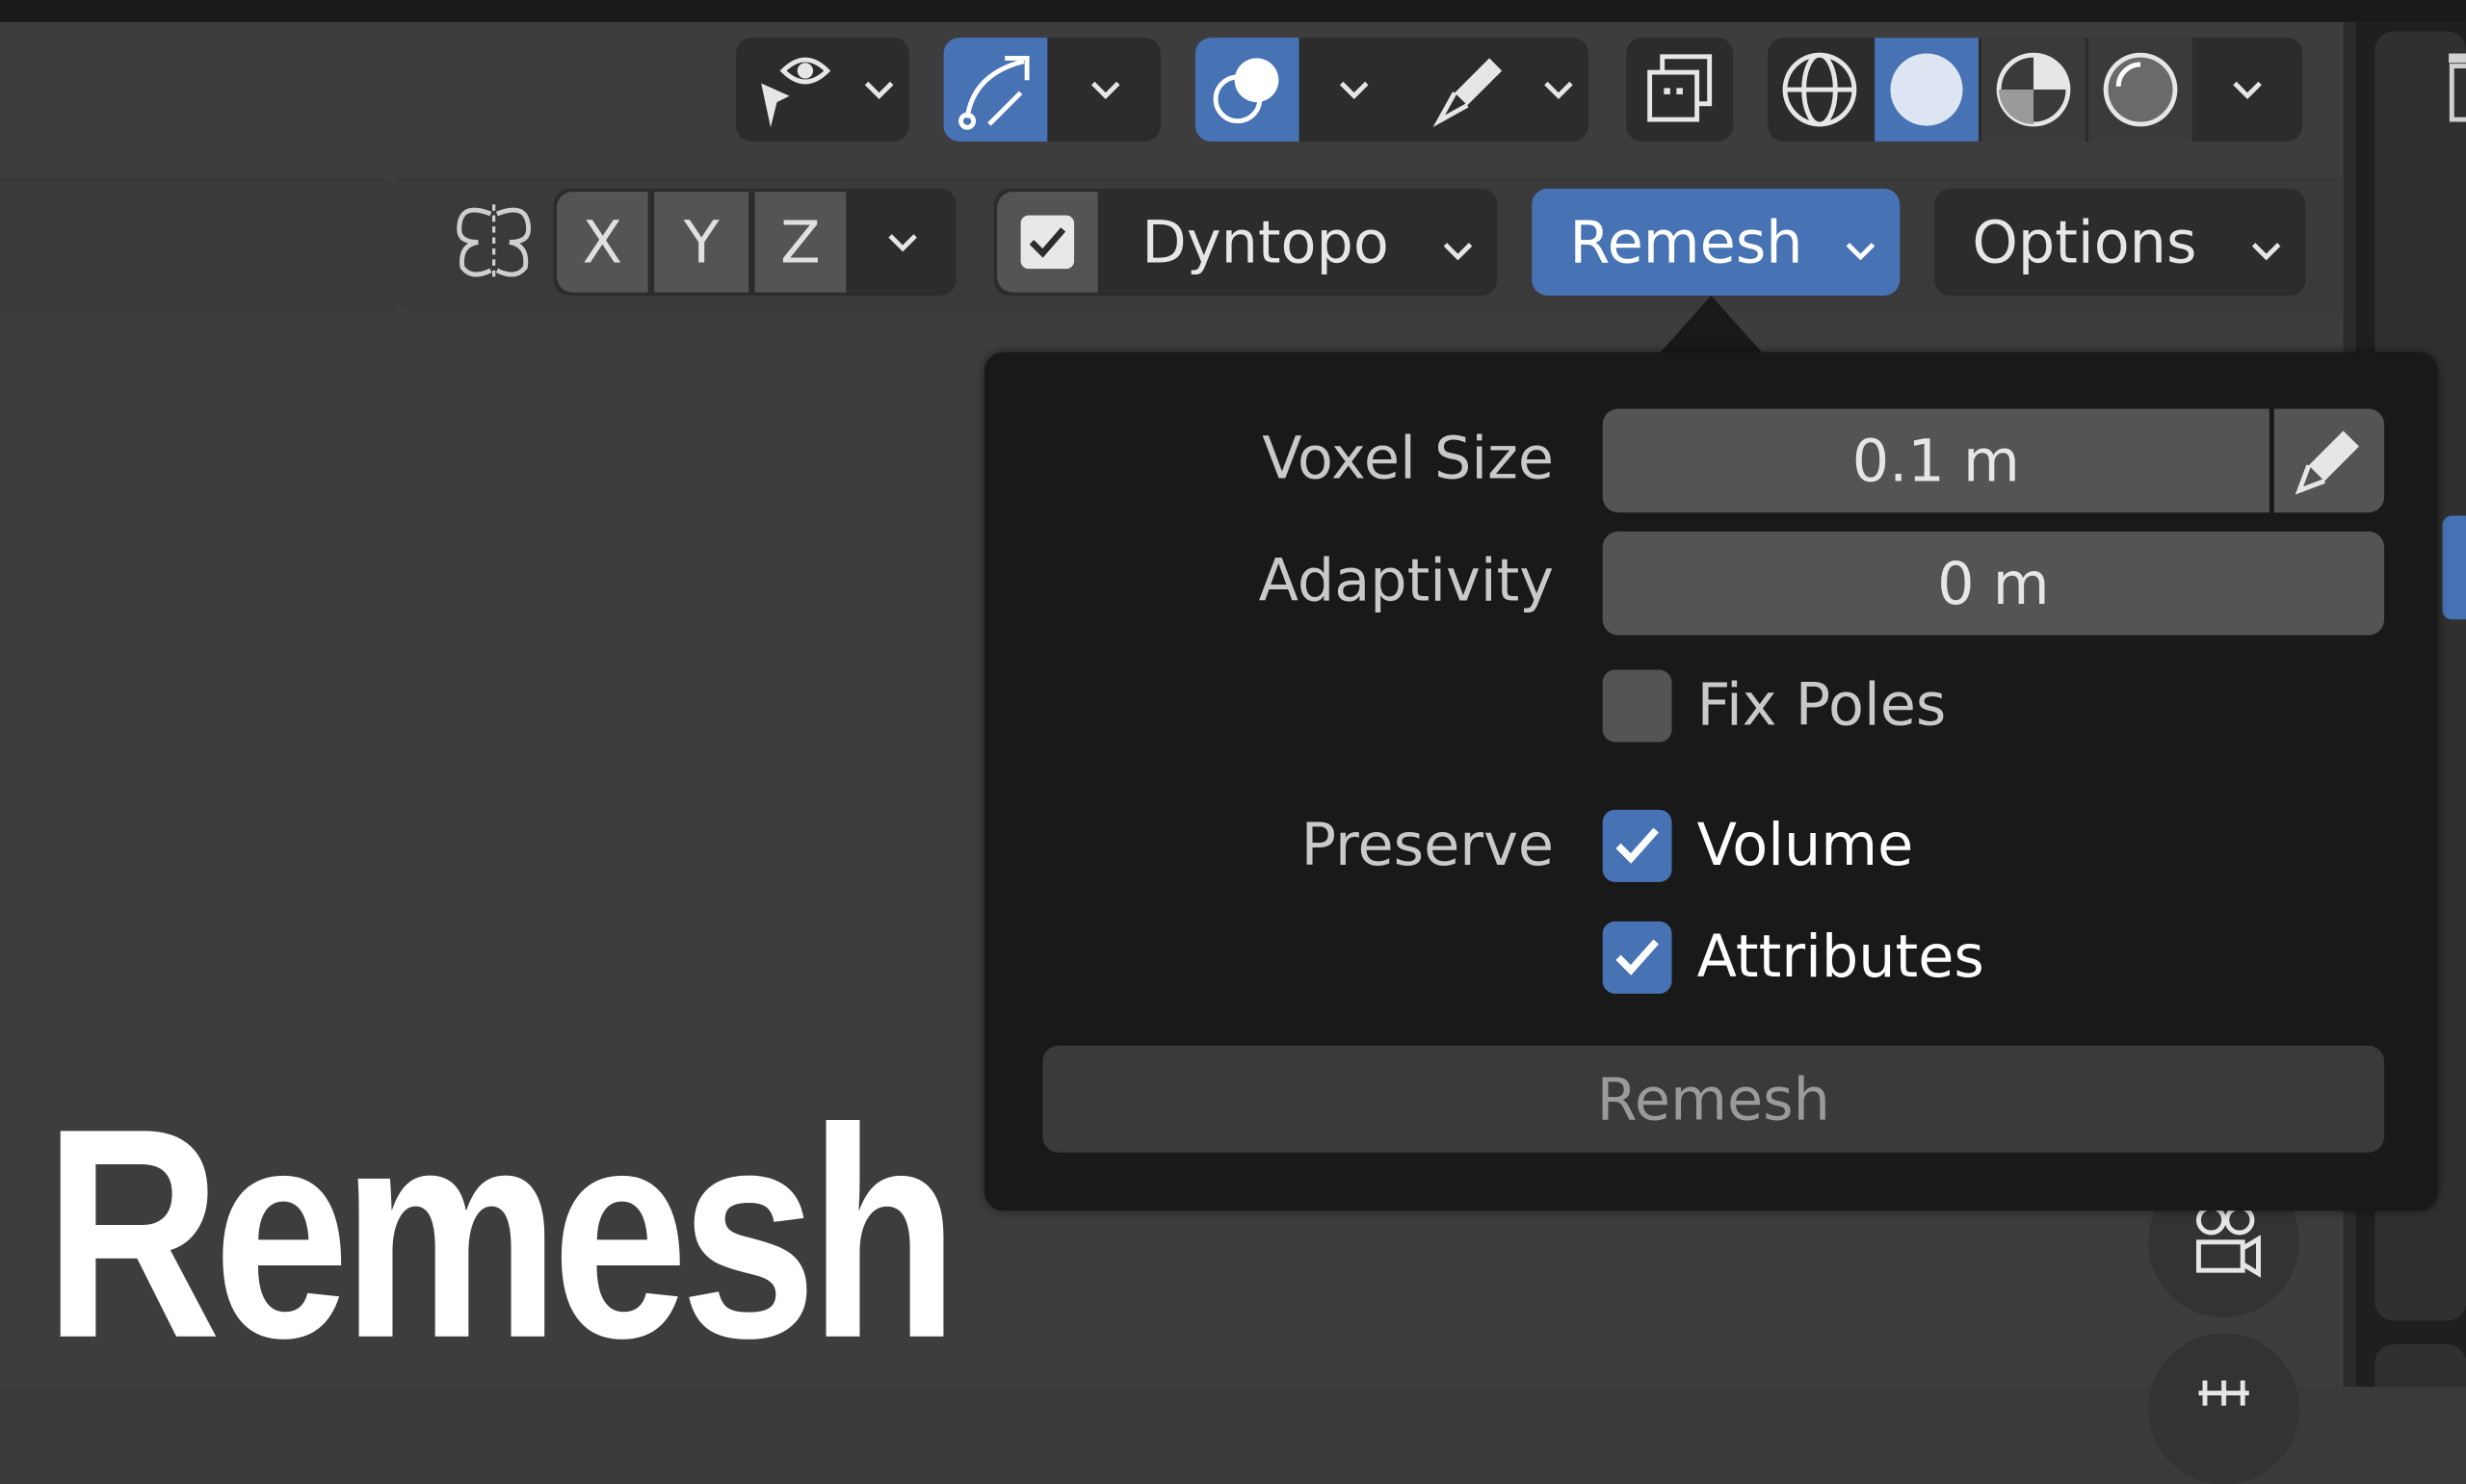 Image resolution: width=2466 pixels, height=1484 pixels. I want to click on shading-solid-button, so click(1927, 90).